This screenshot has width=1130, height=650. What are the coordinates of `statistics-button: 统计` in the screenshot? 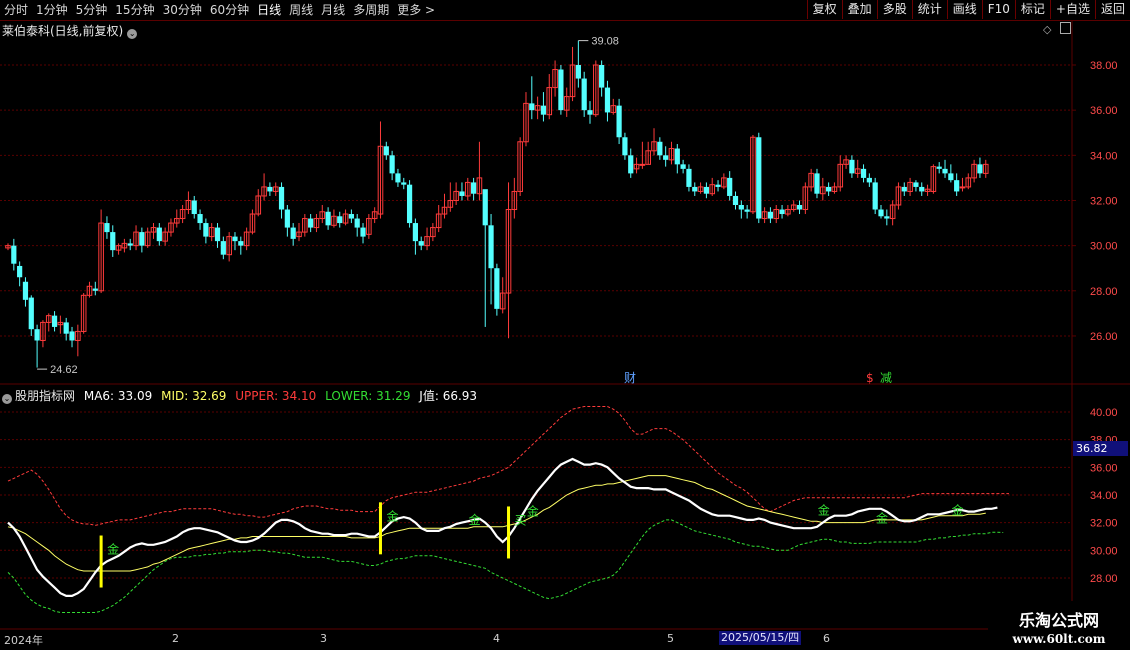 It's located at (929, 9).